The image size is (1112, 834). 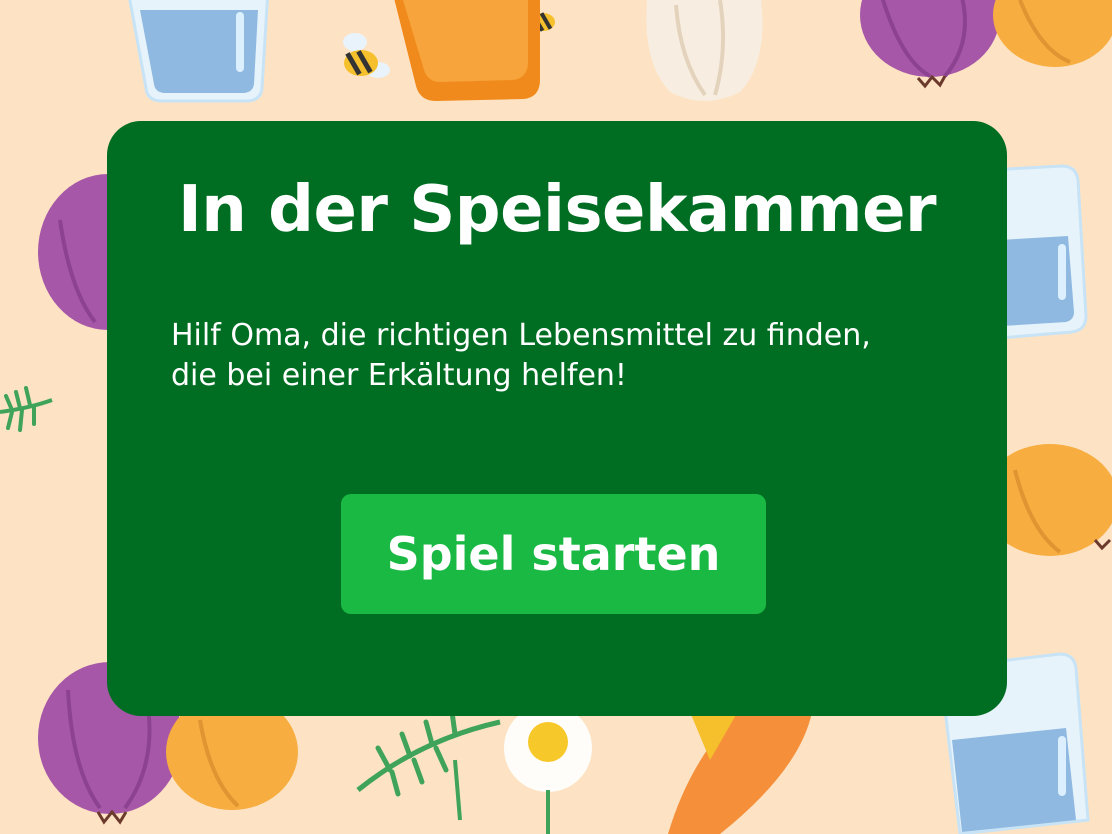 What do you see at coordinates (704, 50) in the screenshot?
I see `garlic-icon` at bounding box center [704, 50].